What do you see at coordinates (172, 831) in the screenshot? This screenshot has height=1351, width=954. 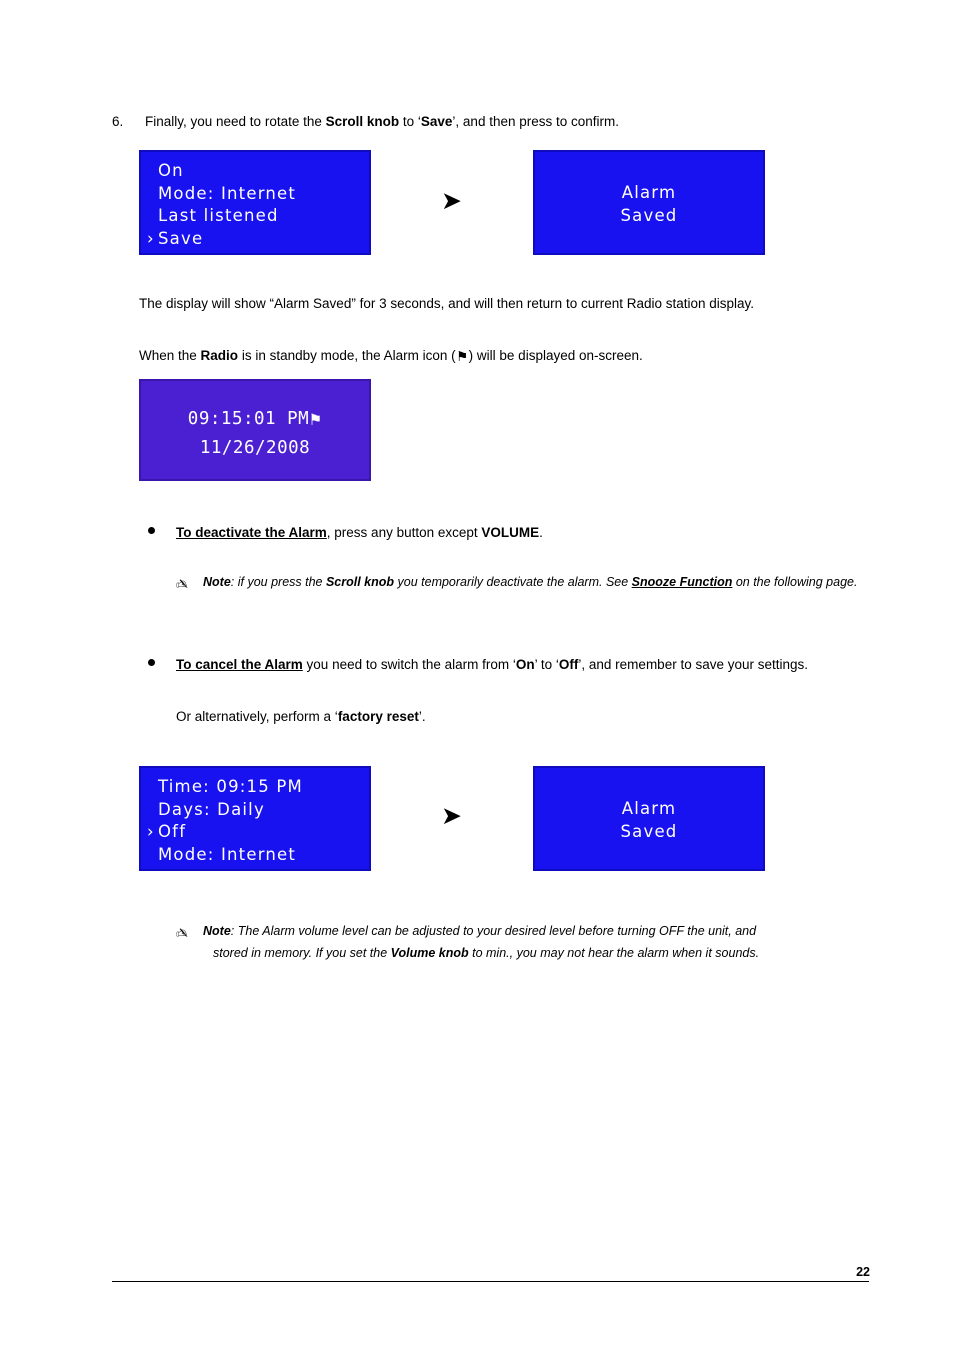 I see `lcd-line-off-label: Off` at bounding box center [172, 831].